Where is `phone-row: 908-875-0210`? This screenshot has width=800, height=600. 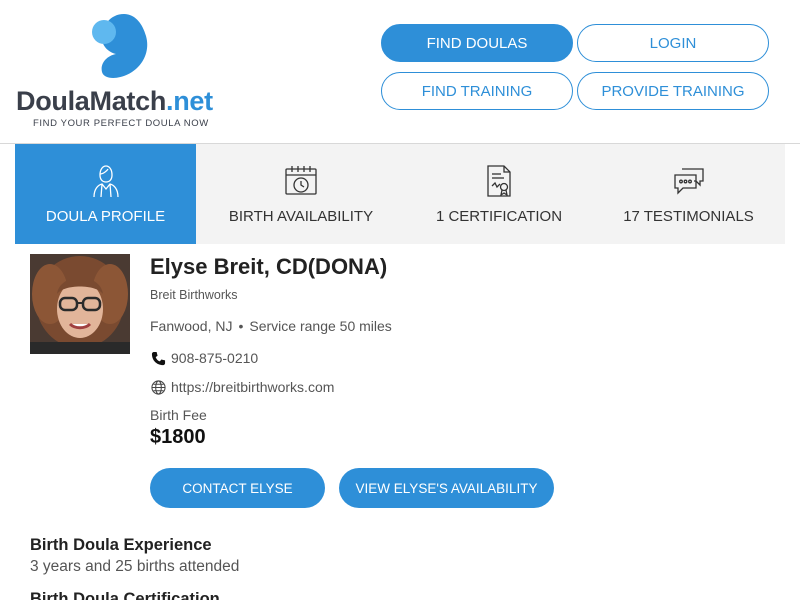
phone-row: 908-875-0210 is located at coordinates (204, 358).